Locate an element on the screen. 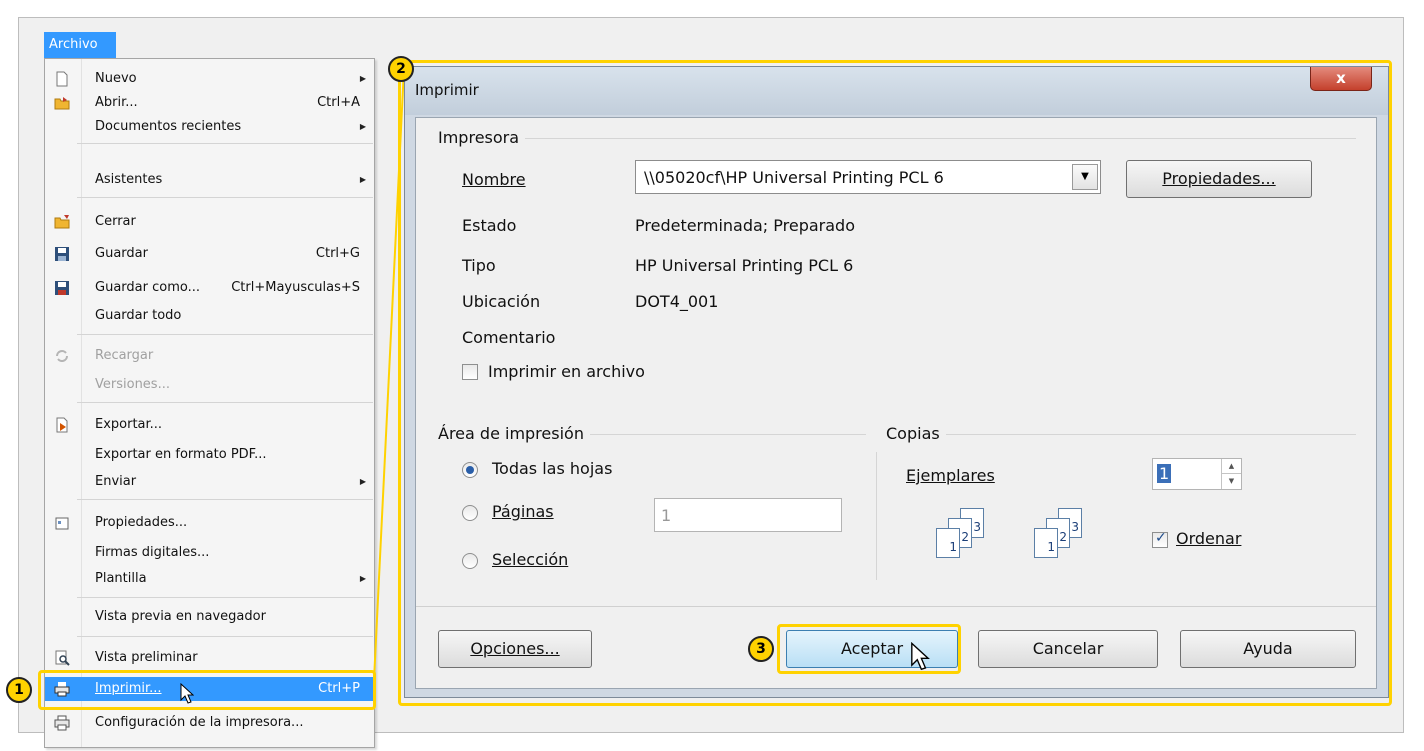 The height and width of the screenshot is (751, 1424). menu-item-documentos-recientes: Documentos recientes ▶ is located at coordinates (209, 127).